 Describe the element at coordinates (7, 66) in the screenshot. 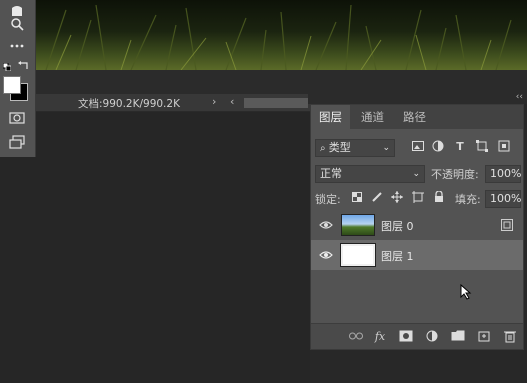

I see `default-colors-icon` at that location.